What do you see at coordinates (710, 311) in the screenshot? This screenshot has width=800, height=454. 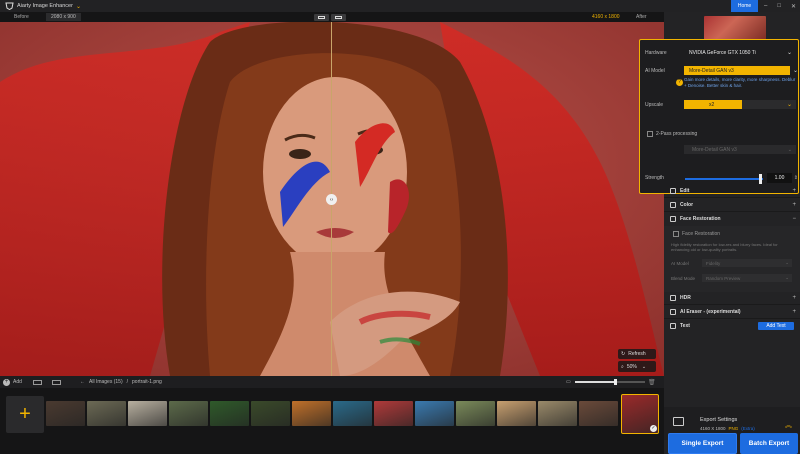 I see `section-ai-eraser-label: AI Eraser - (experimental)` at bounding box center [710, 311].